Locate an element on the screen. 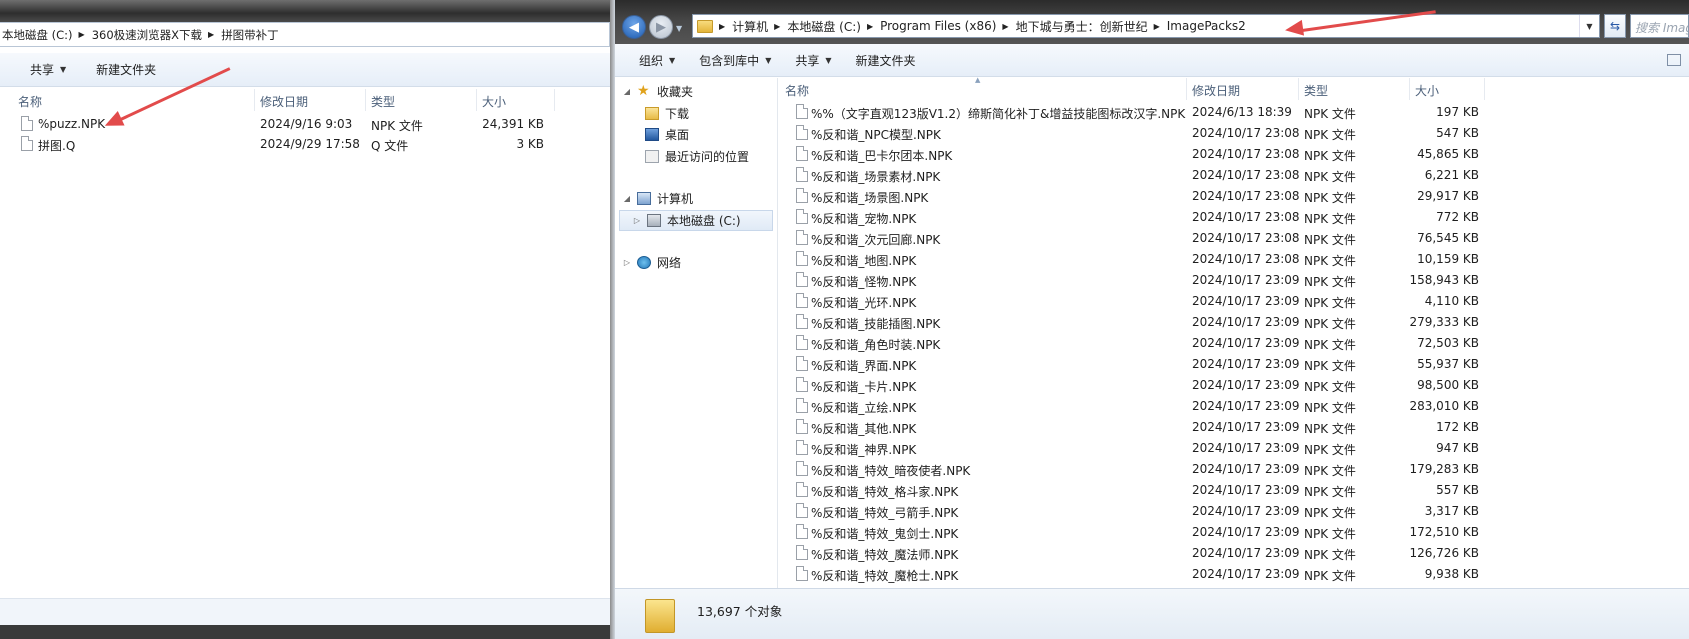 This screenshot has width=1689, height=639. file-size: 172,510 KB is located at coordinates (1444, 532).